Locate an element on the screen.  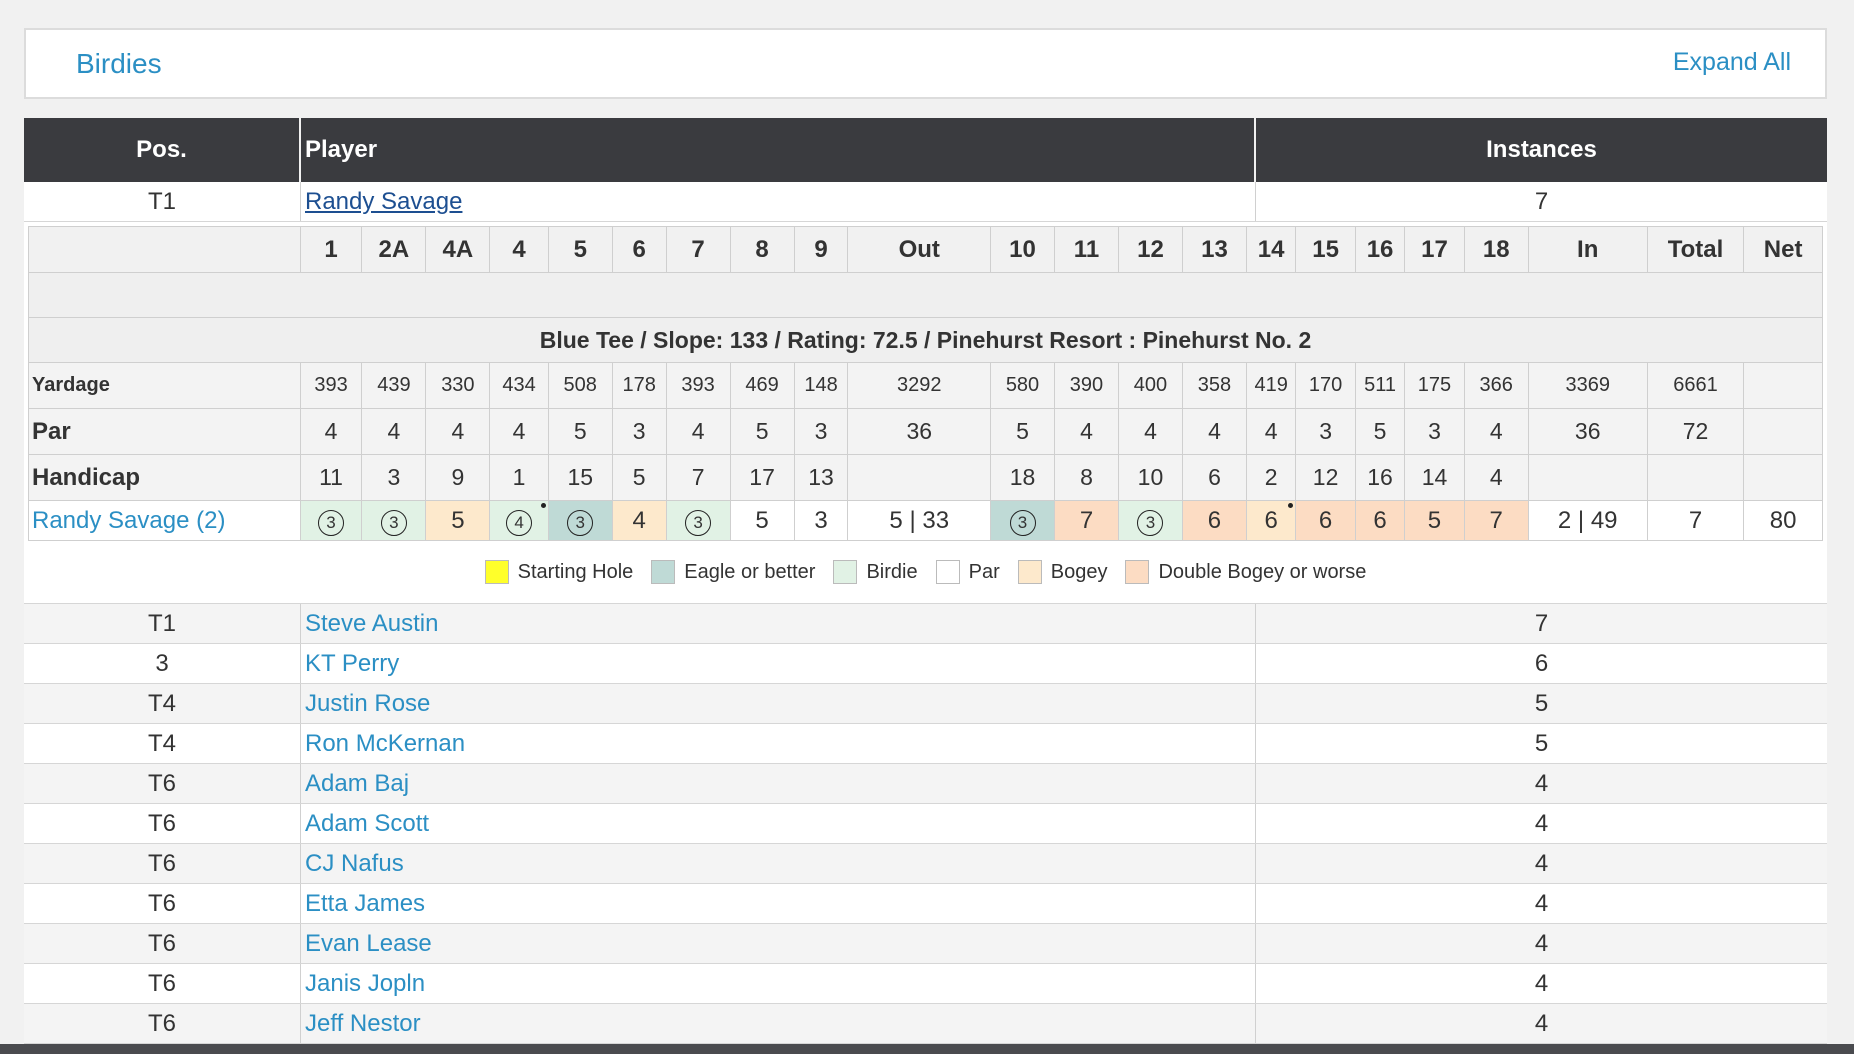
row-pos: T1 is located at coordinates (162, 623).